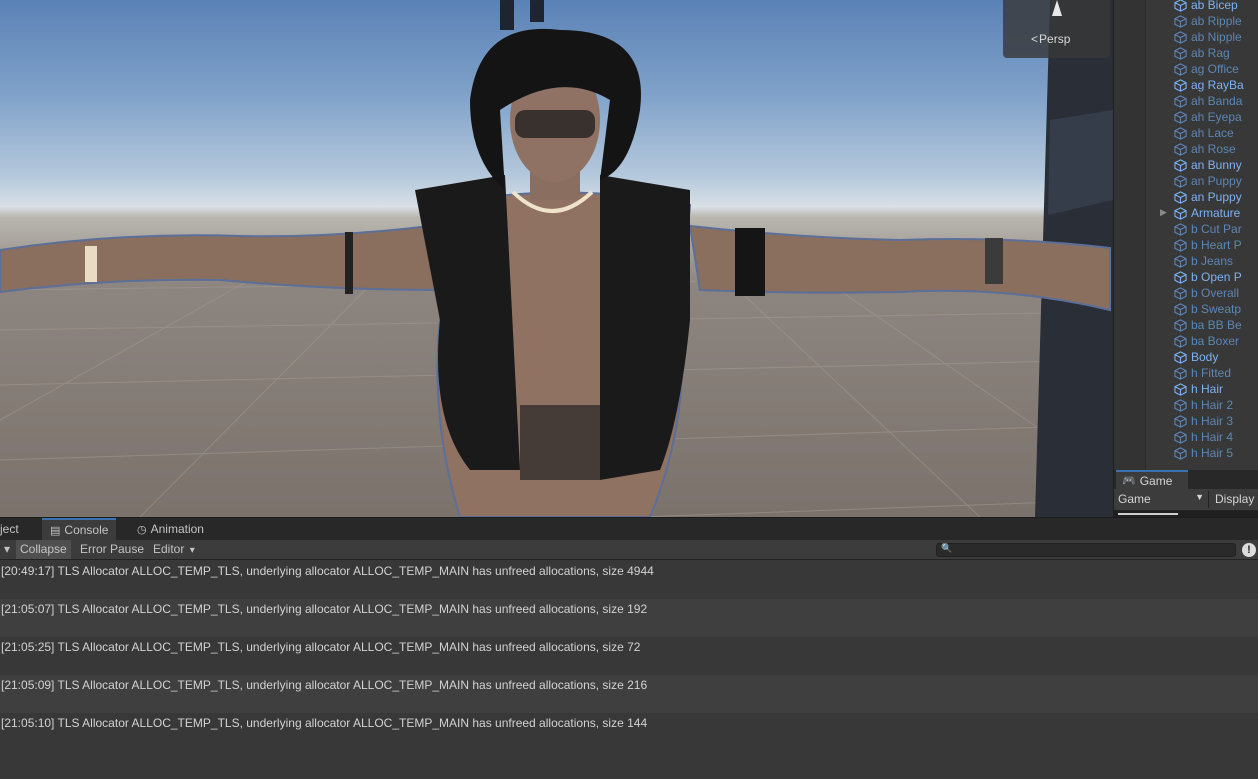 The height and width of the screenshot is (779, 1258). I want to click on hierarchy-item: ag RayBa, so click(1209, 85).